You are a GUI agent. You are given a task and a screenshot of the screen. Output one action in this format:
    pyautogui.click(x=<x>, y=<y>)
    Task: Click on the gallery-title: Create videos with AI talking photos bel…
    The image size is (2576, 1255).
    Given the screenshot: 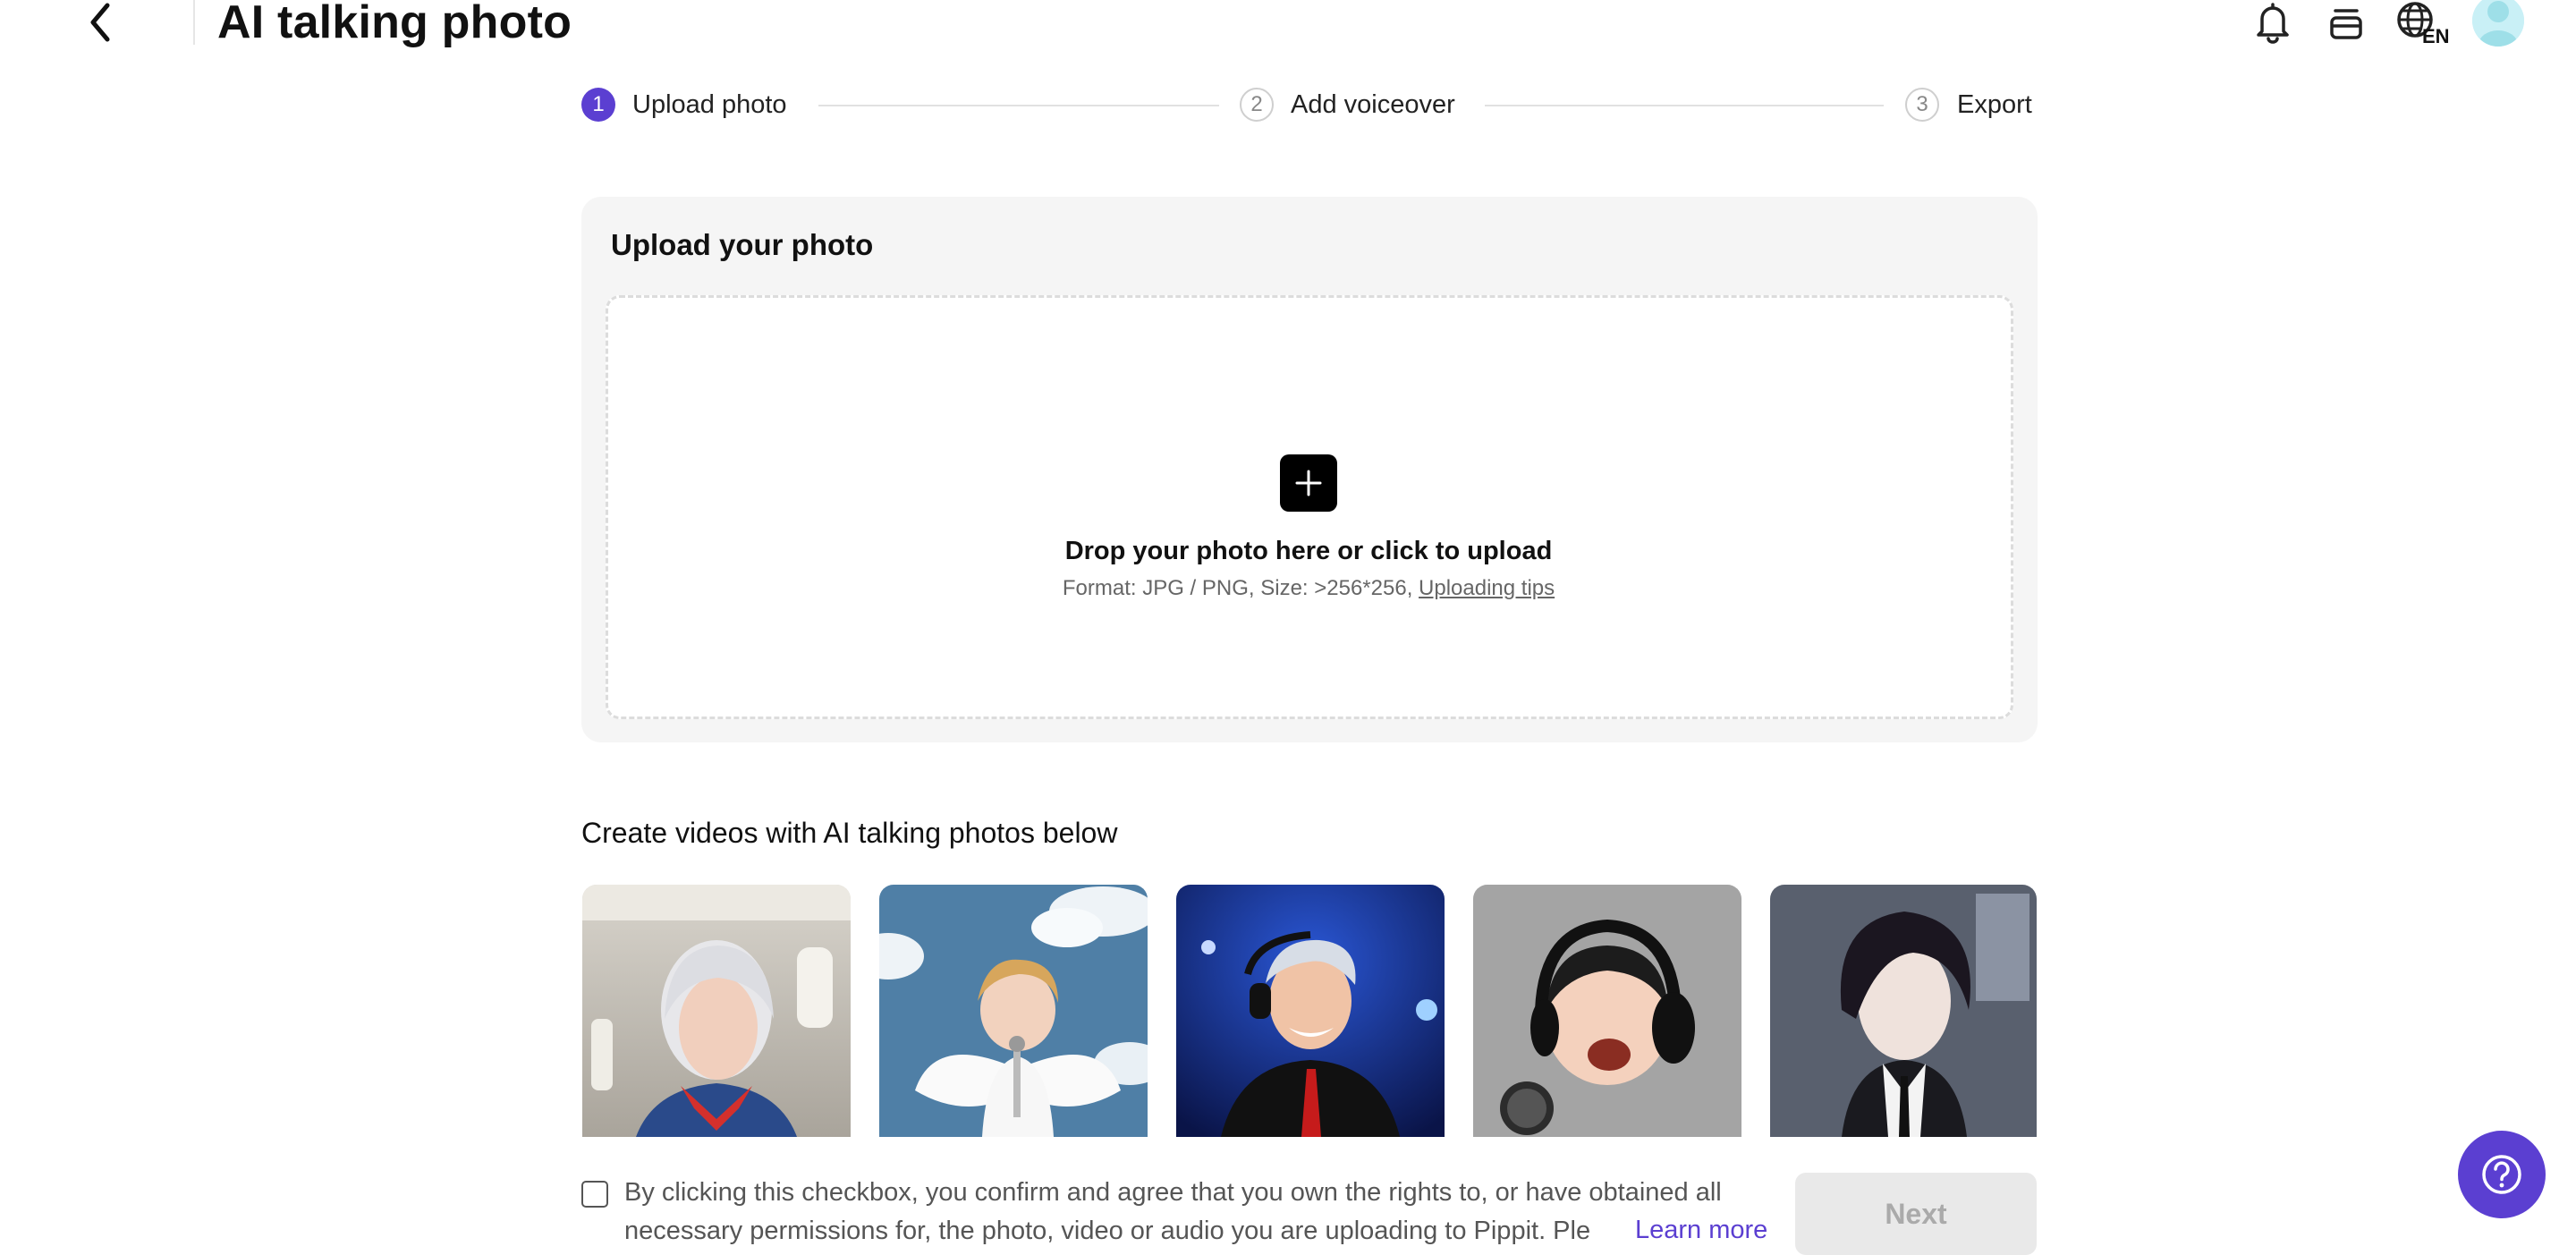 What is the action you would take?
    pyautogui.click(x=849, y=833)
    